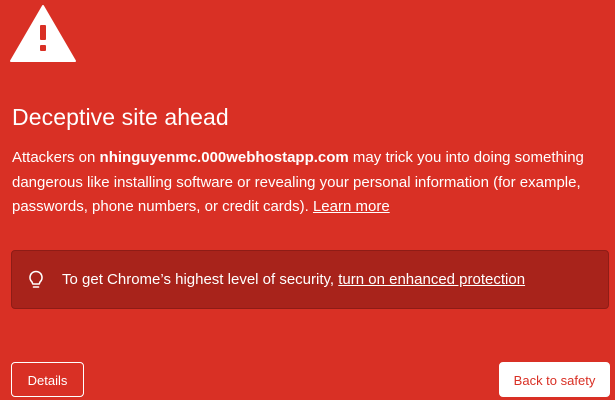 Image resolution: width=615 pixels, height=400 pixels. What do you see at coordinates (56, 157) in the screenshot?
I see `message-prefix: Attackers on` at bounding box center [56, 157].